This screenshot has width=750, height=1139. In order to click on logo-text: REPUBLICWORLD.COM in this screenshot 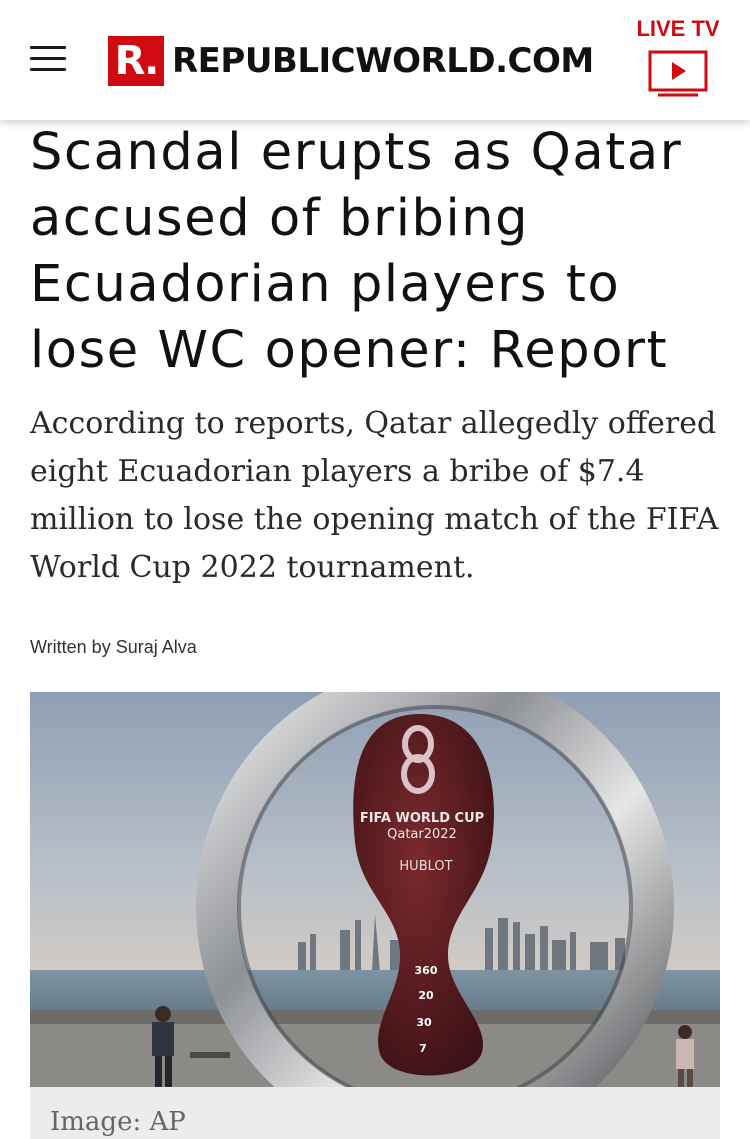, I will do `click(383, 61)`.